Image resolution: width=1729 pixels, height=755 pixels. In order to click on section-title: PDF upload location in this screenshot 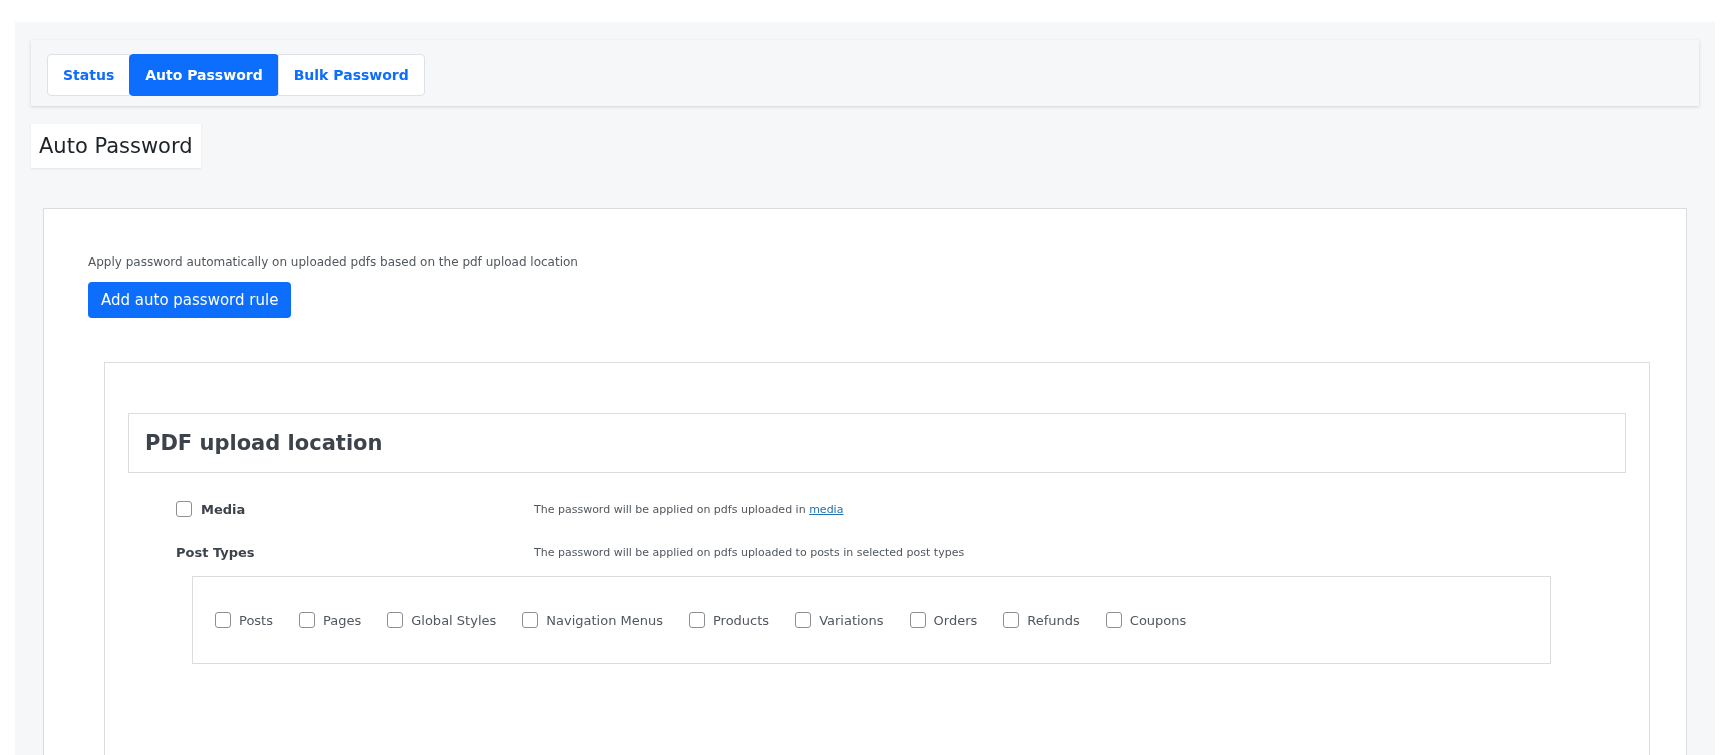, I will do `click(877, 443)`.